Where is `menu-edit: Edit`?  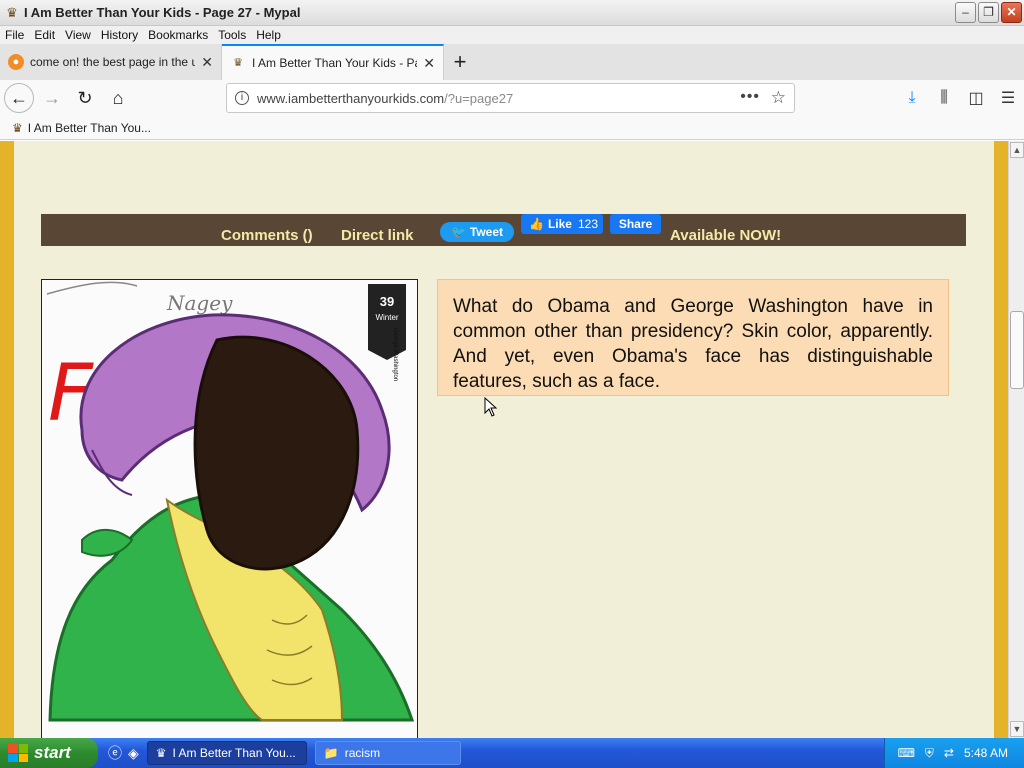
menu-edit: Edit is located at coordinates (44, 35).